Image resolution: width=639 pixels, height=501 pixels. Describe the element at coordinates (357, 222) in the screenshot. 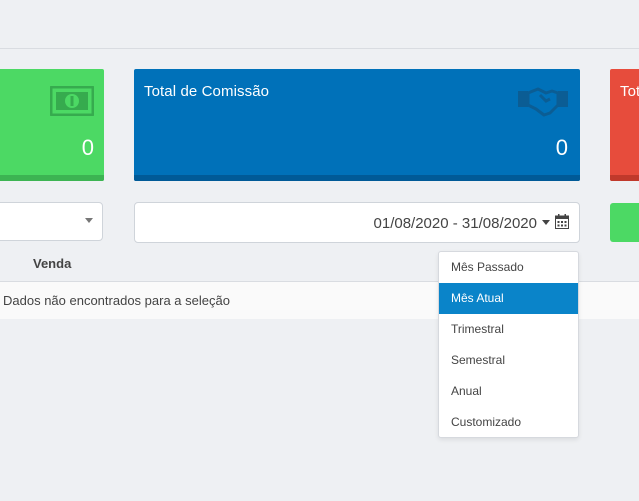

I see `date-range-input: 01/08/2020 - 31/08/2020` at that location.